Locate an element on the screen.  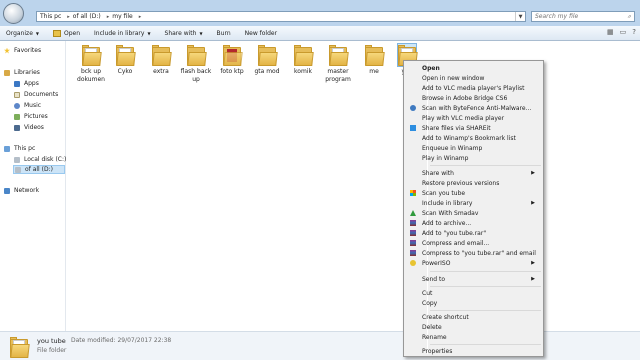
search-box: ⌕ is located at coordinates (583, 16).